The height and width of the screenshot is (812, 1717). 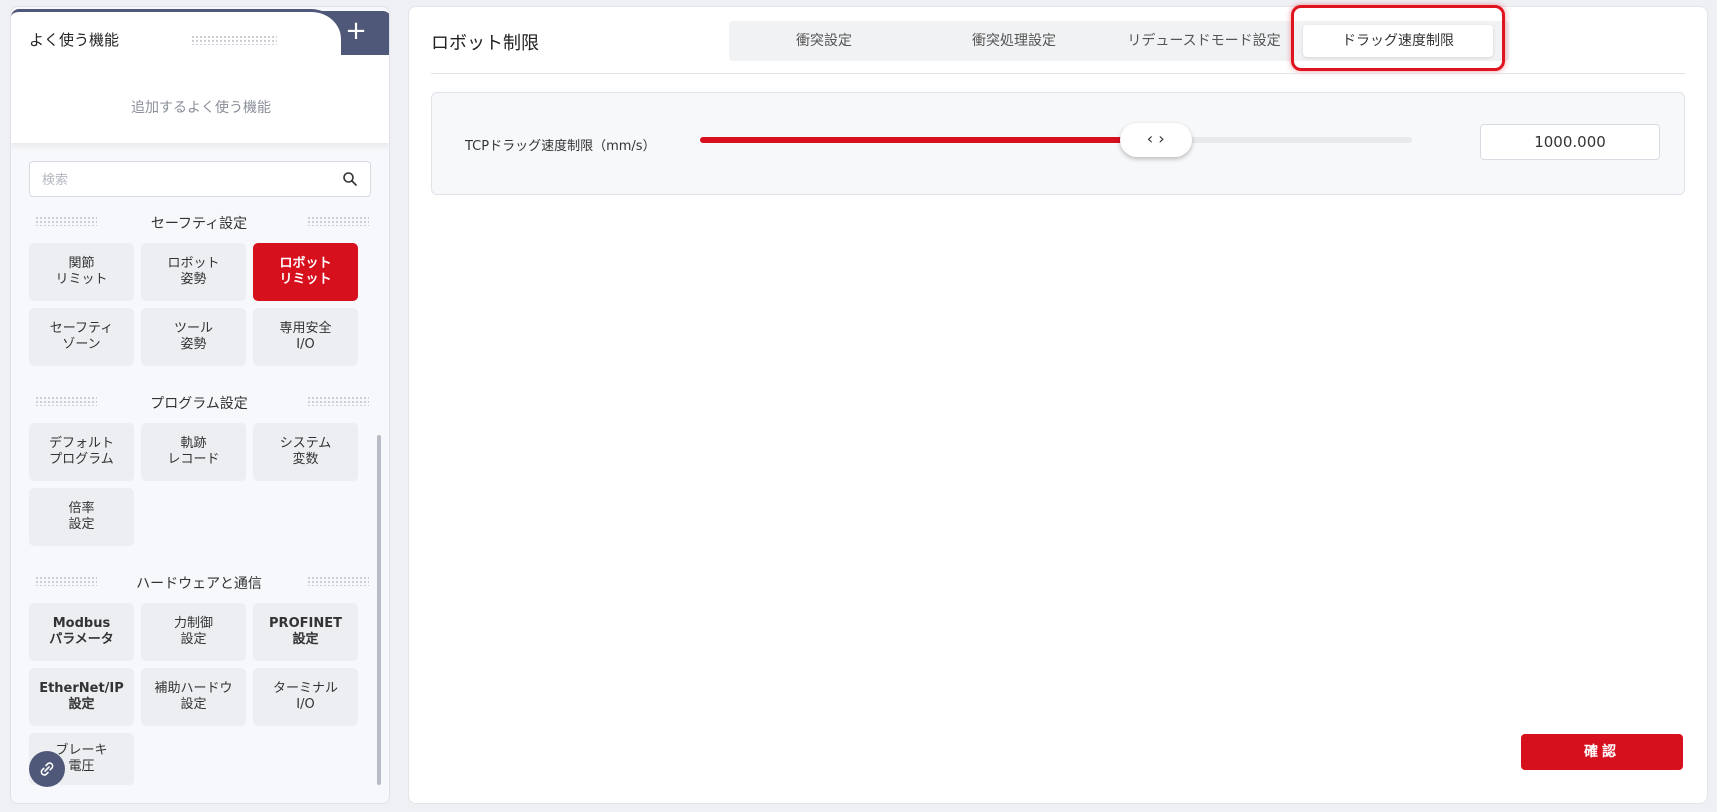 I want to click on auxiliary-hardware-button: 補助ハードウ 設定, so click(x=193, y=697).